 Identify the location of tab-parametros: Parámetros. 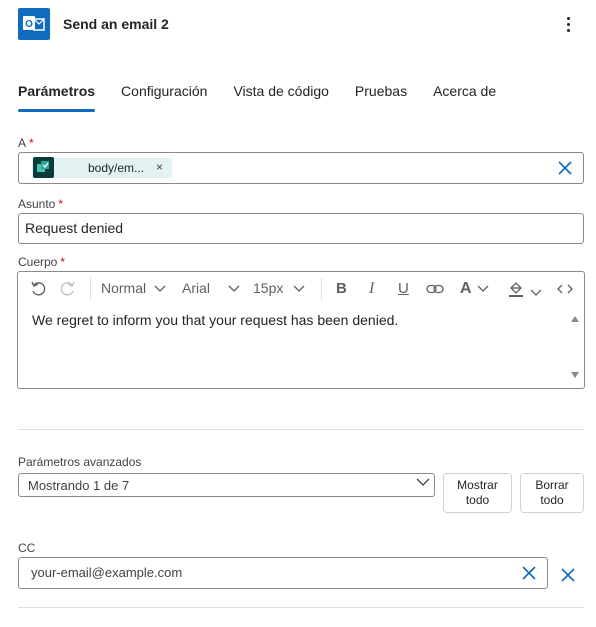
(57, 97).